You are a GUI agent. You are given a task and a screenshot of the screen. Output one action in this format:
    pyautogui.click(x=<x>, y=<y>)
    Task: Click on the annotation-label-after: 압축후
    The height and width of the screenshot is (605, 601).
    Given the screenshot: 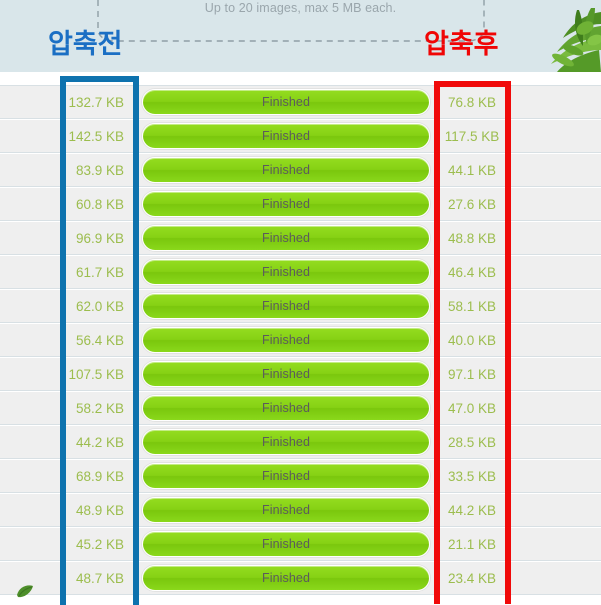 What is the action you would take?
    pyautogui.click(x=461, y=44)
    